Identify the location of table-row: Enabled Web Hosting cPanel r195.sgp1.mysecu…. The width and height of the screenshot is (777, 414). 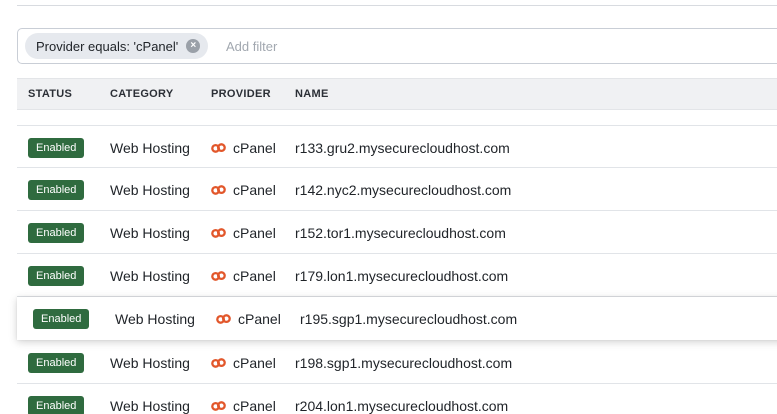
(397, 318).